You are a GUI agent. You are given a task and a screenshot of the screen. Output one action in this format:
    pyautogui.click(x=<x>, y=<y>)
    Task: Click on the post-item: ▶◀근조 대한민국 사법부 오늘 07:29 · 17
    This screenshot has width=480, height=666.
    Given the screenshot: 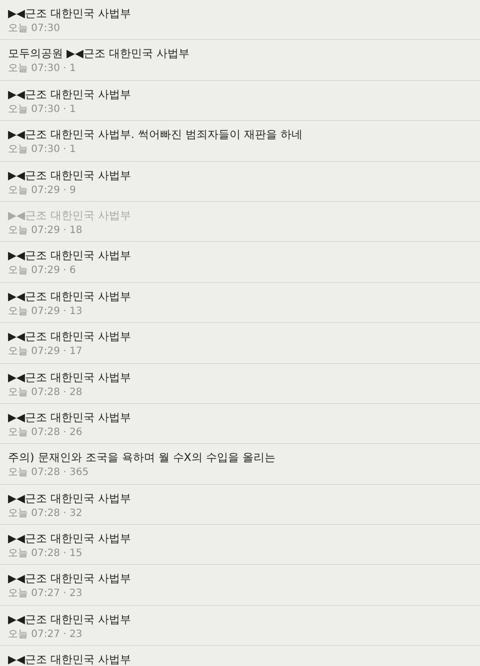 What is the action you would take?
    pyautogui.click(x=240, y=343)
    